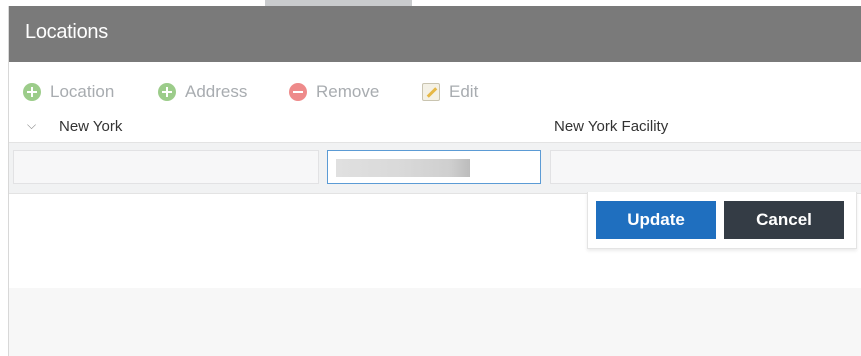 The image size is (861, 356). I want to click on editor-actions: Update Cancel, so click(722, 220).